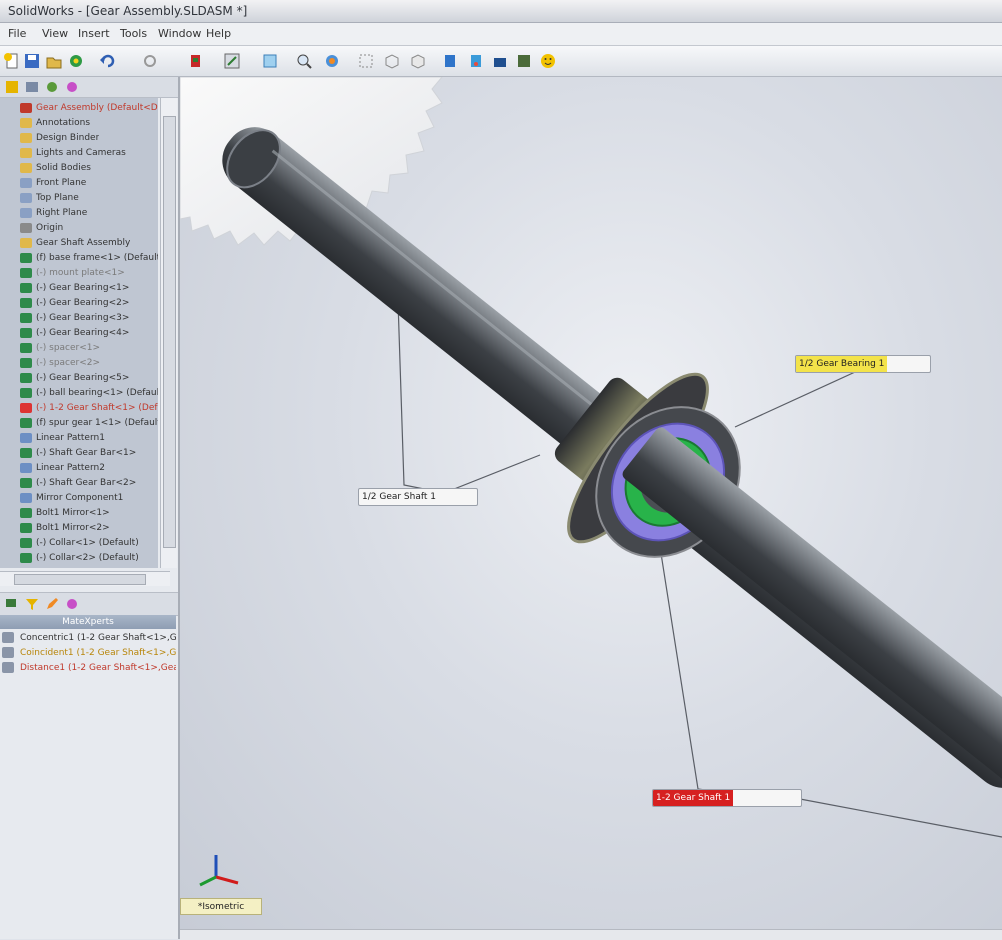 This screenshot has width=1002, height=940. Describe the element at coordinates (55, 33) in the screenshot. I see `menu-view: View` at that location.